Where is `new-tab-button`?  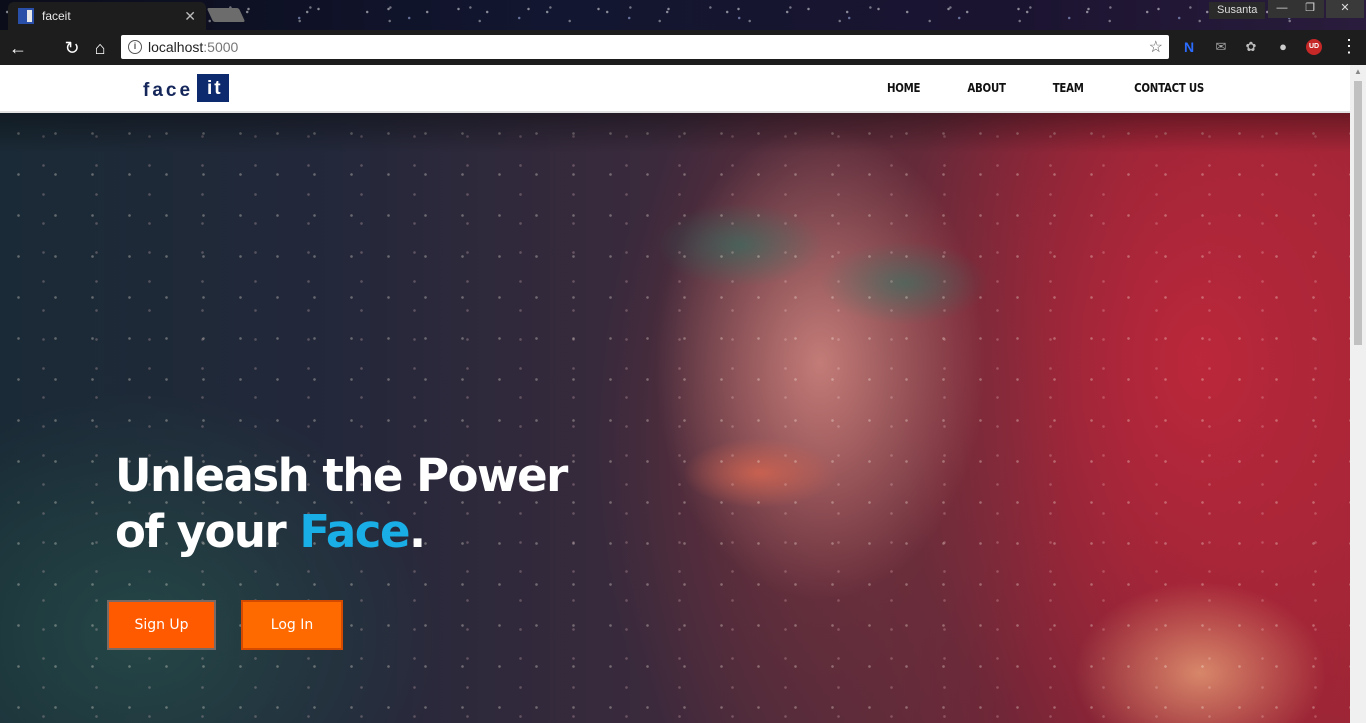 new-tab-button is located at coordinates (226, 15).